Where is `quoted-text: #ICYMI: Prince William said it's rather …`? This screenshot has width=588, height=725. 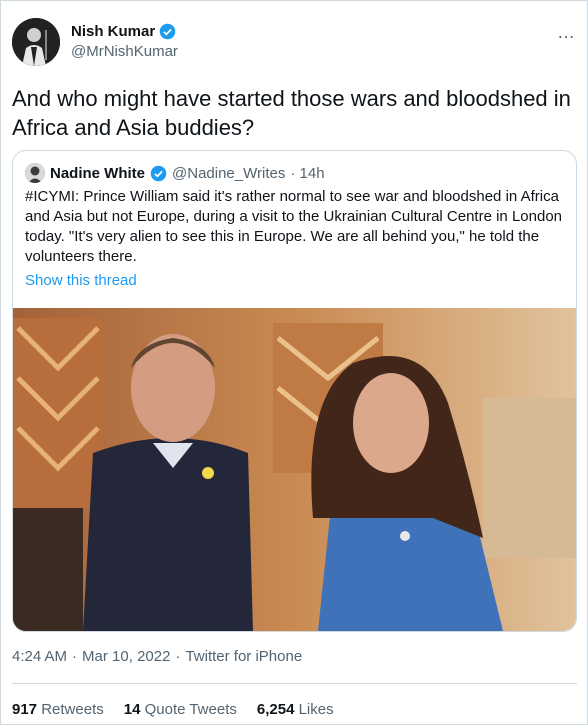 quoted-text: #ICYMI: Prince William said it's rather … is located at coordinates (293, 226).